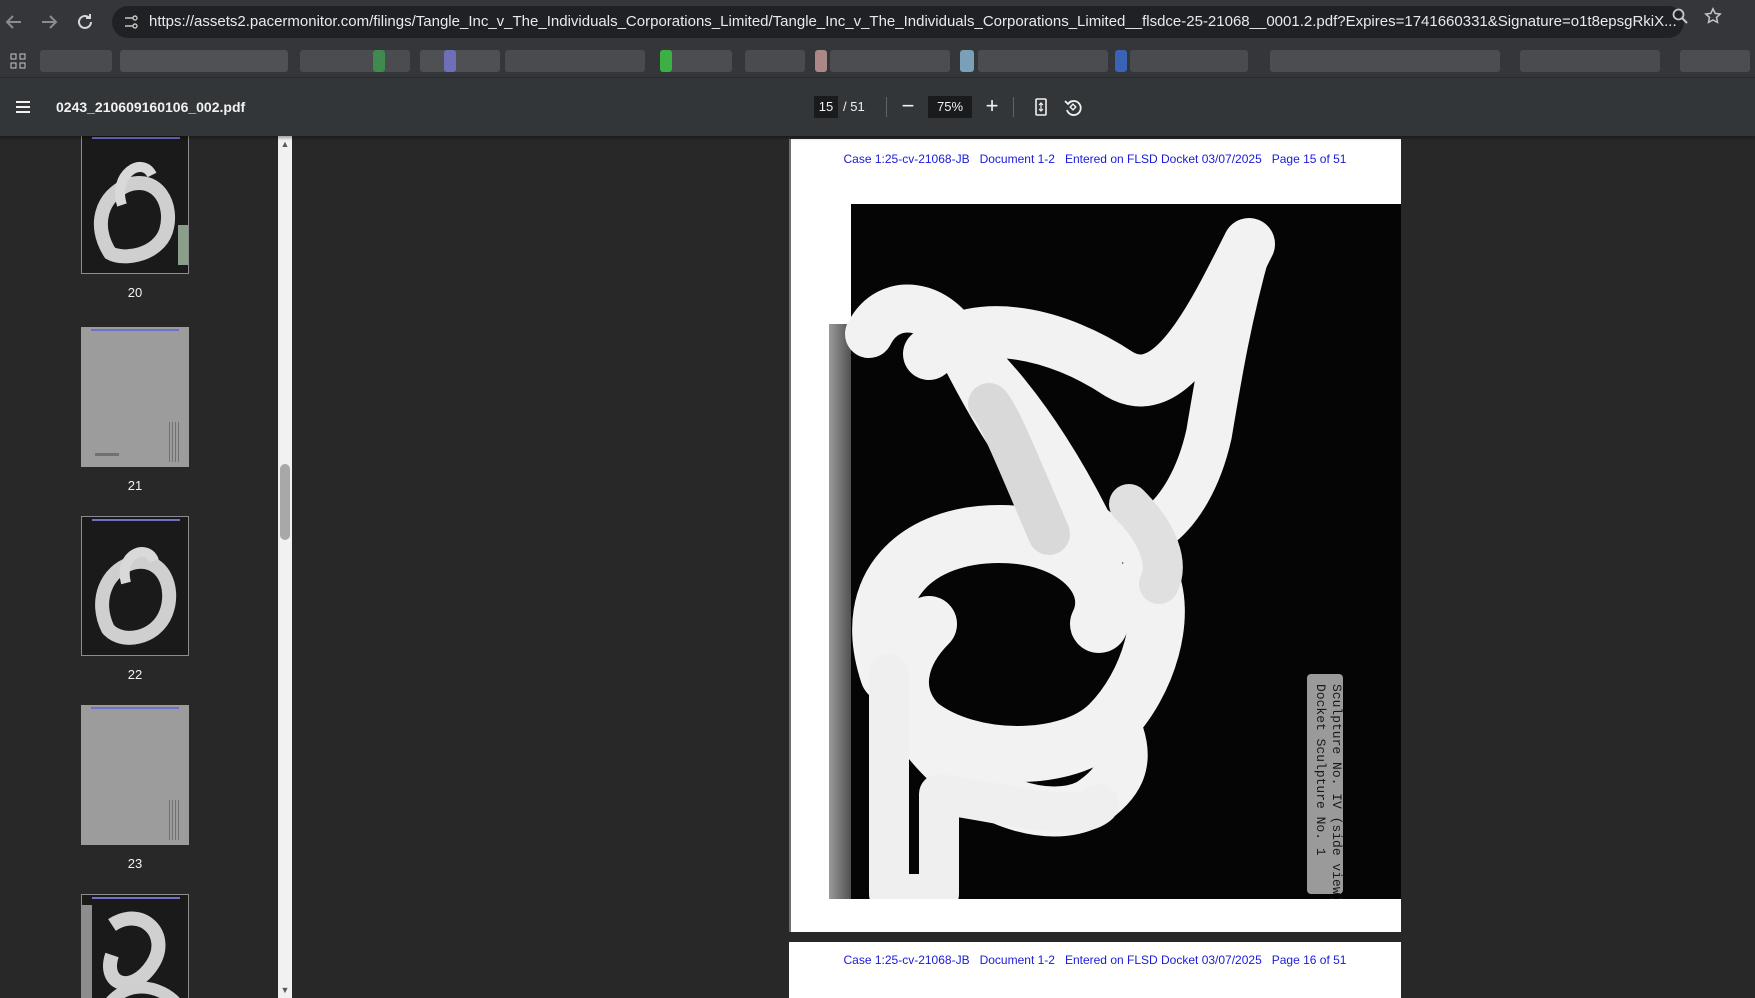  What do you see at coordinates (1680, 16) in the screenshot?
I see `magnifier-icon` at bounding box center [1680, 16].